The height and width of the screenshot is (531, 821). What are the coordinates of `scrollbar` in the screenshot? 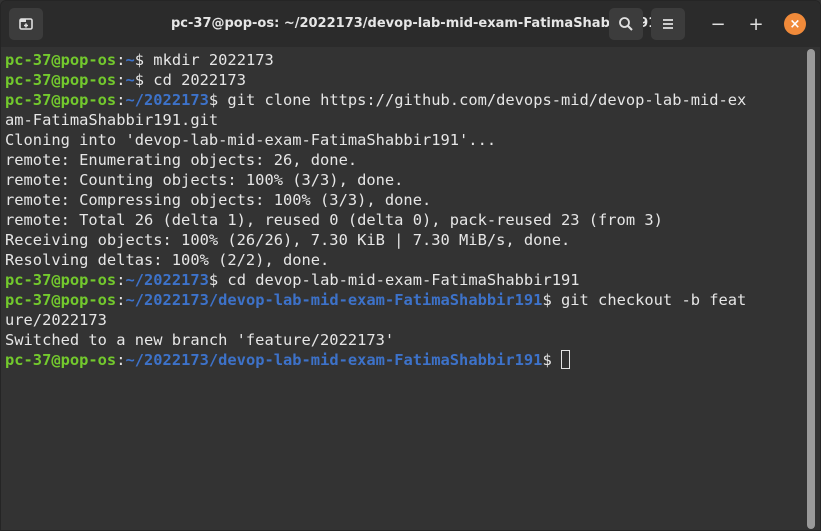 It's located at (811, 289).